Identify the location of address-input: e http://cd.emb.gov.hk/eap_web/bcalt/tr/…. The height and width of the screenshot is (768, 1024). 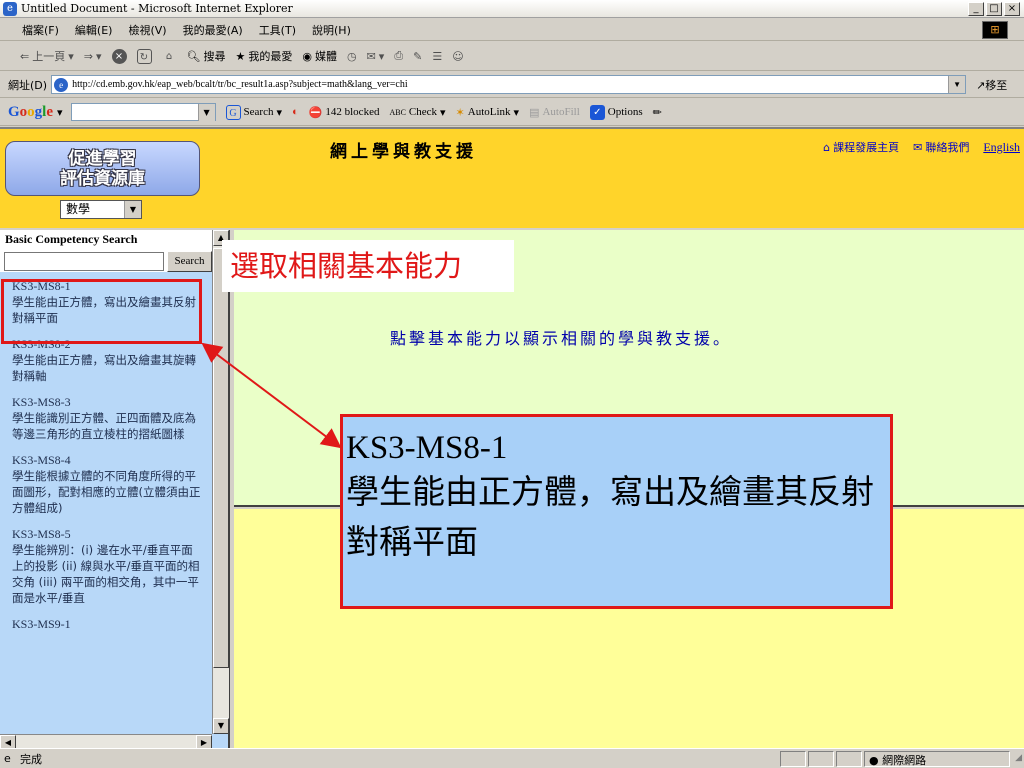
(509, 84).